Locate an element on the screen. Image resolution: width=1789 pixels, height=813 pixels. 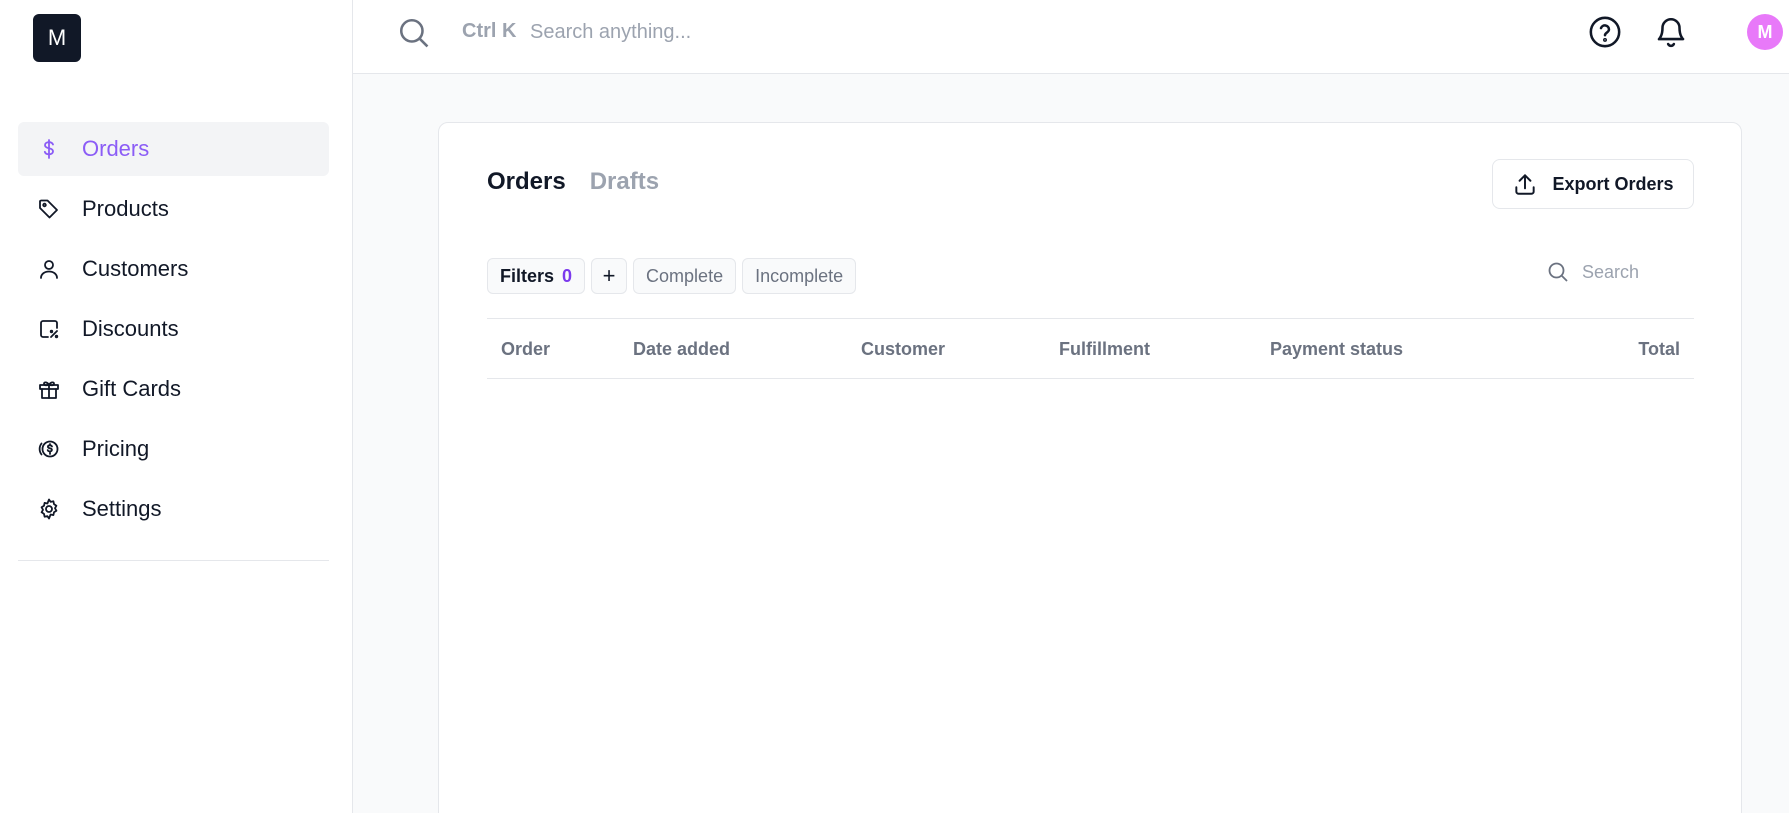
quick-filter-incomplete: Incomplete is located at coordinates (799, 276).